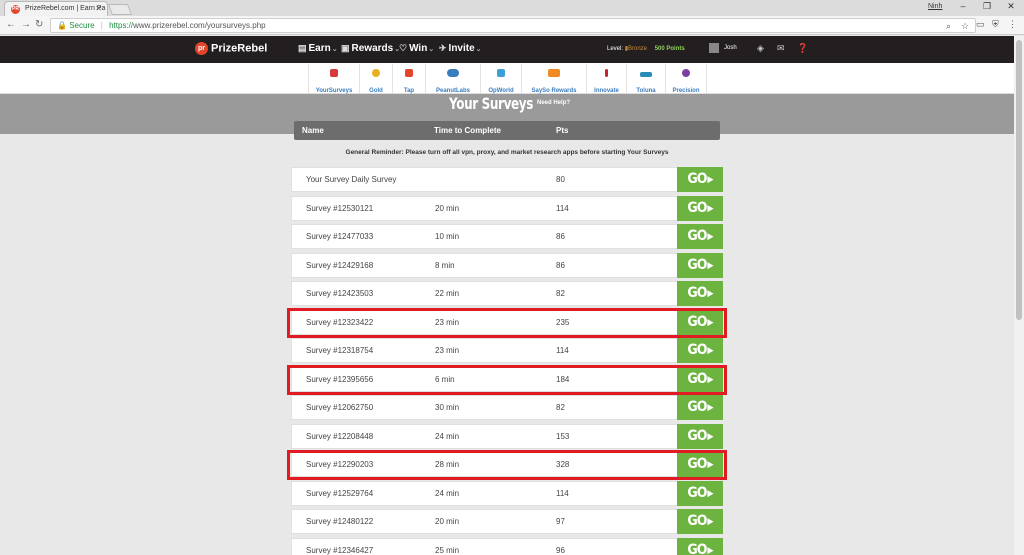 The height and width of the screenshot is (555, 1024). I want to click on column-pts: Pts, so click(562, 130).